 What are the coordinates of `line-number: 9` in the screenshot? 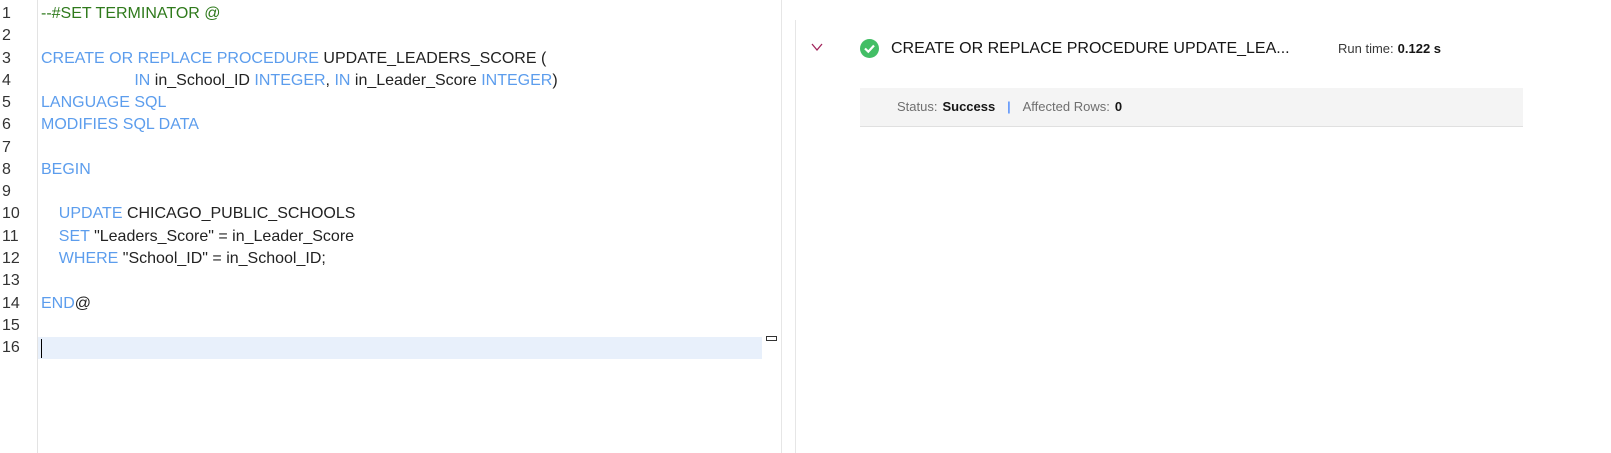 It's located at (6, 192).